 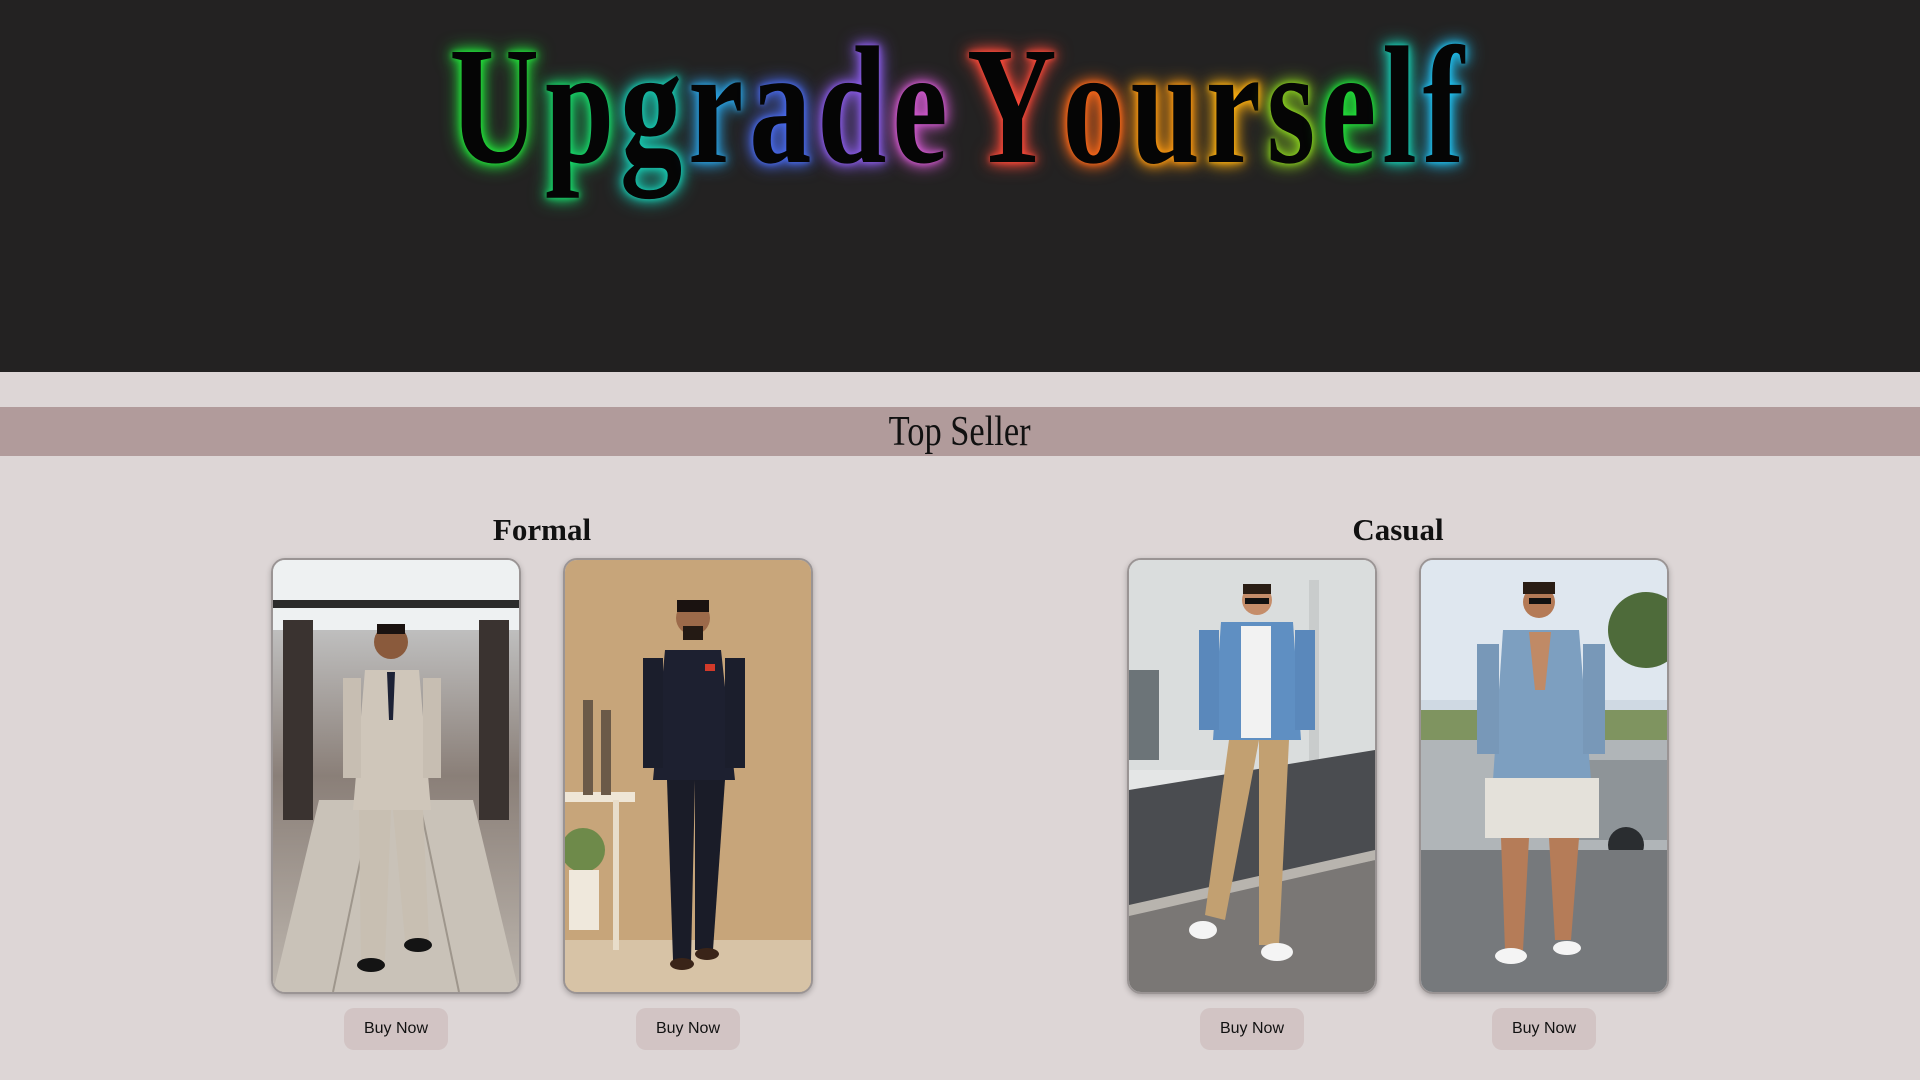 What do you see at coordinates (583, 106) in the screenshot?
I see `brand-letter: p` at bounding box center [583, 106].